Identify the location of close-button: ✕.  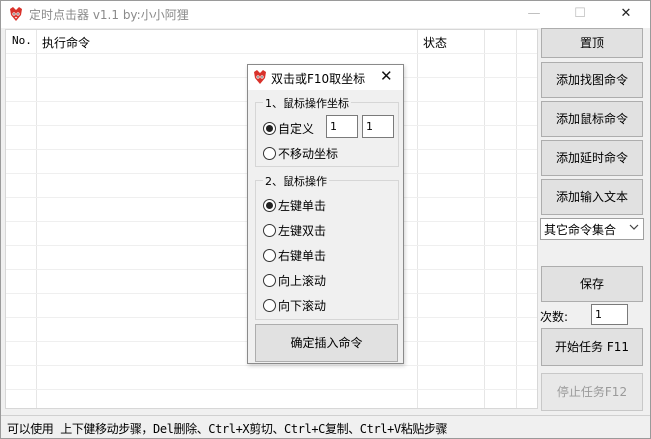
(626, 14).